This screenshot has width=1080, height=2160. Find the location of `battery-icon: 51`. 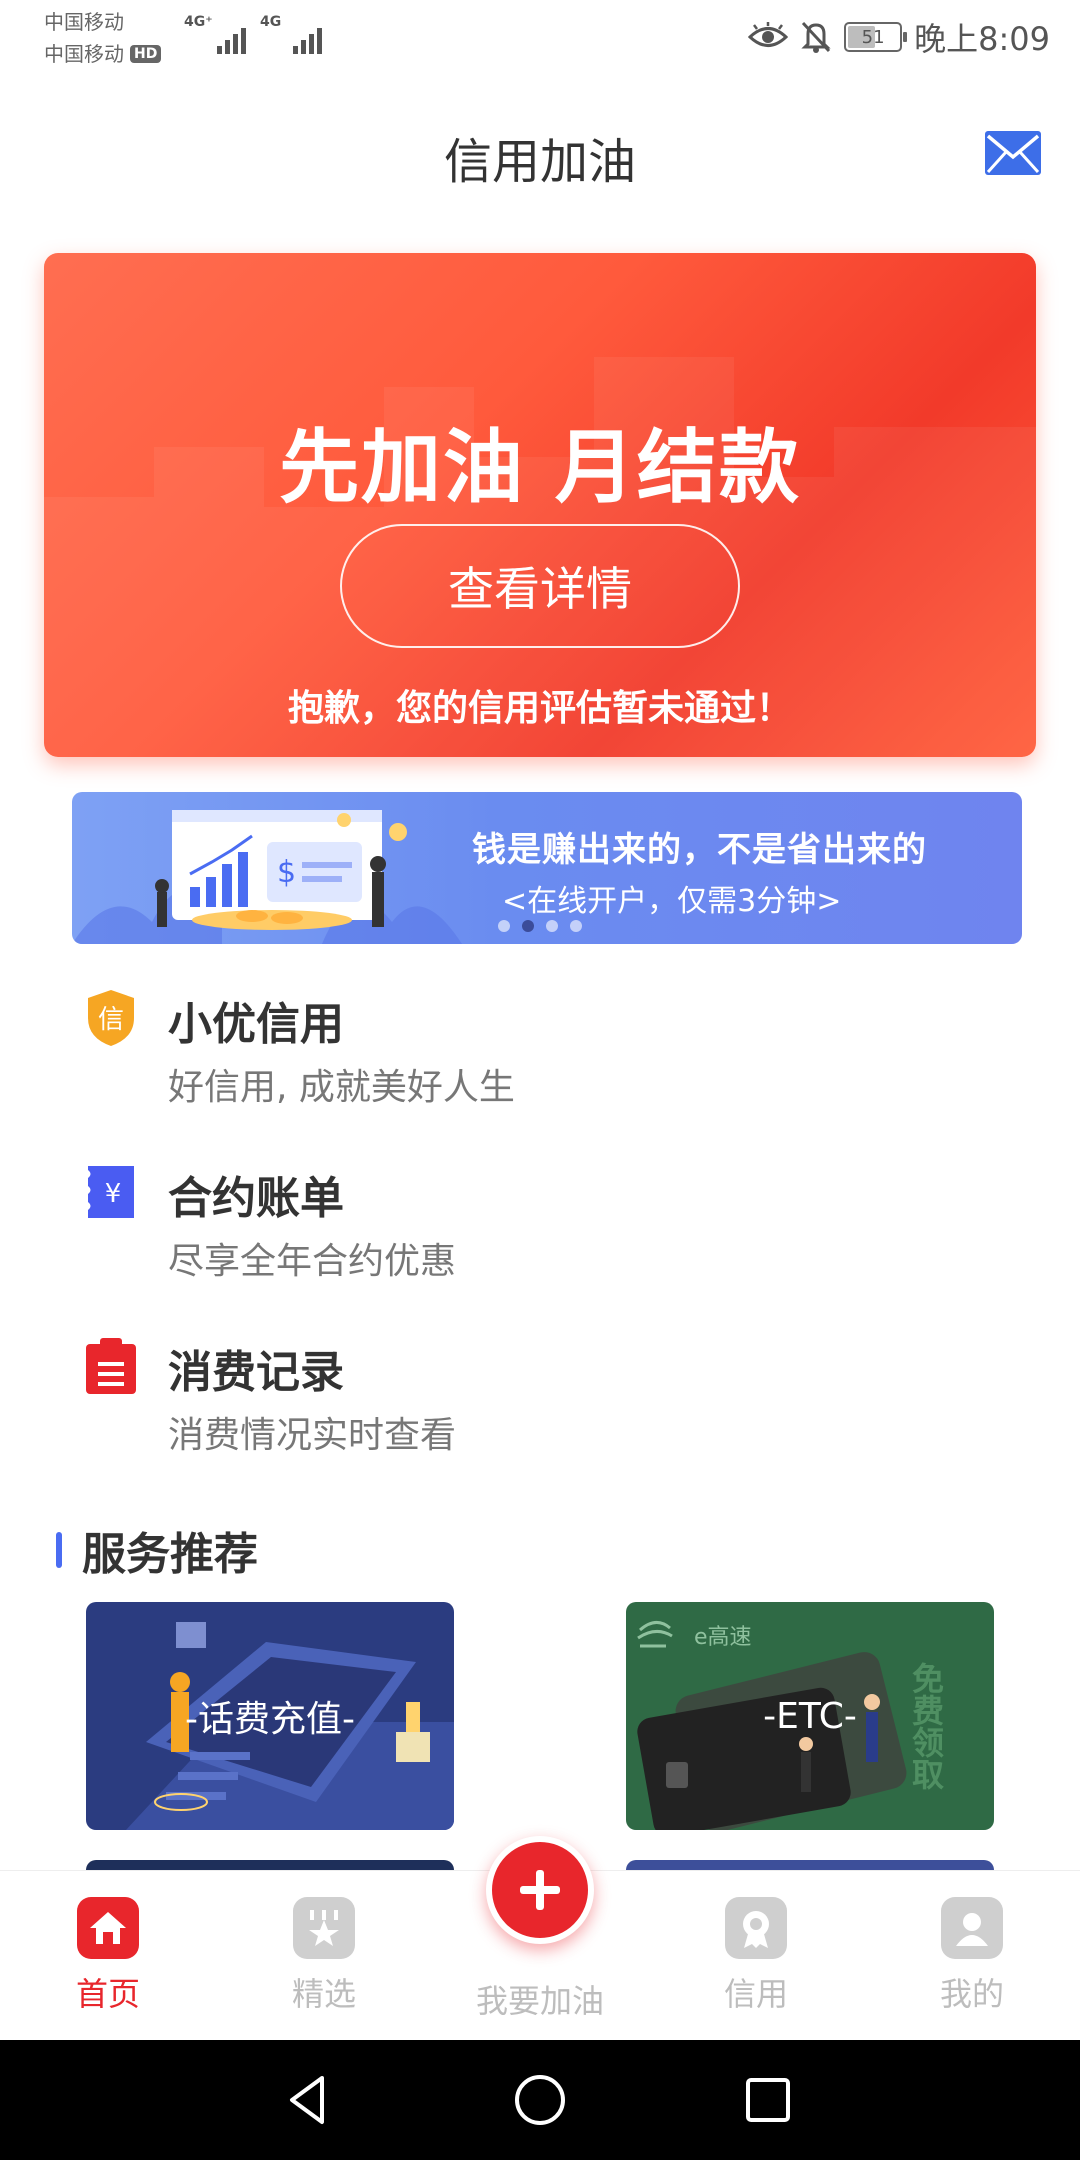

battery-icon: 51 is located at coordinates (876, 37).